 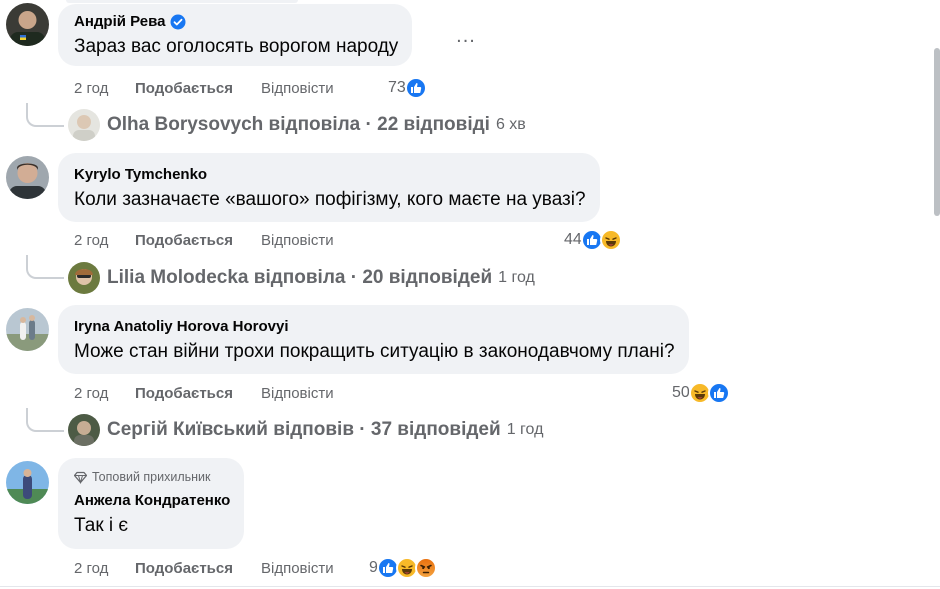 What do you see at coordinates (101, 525) in the screenshot?
I see `comment-text: Так і є` at bounding box center [101, 525].